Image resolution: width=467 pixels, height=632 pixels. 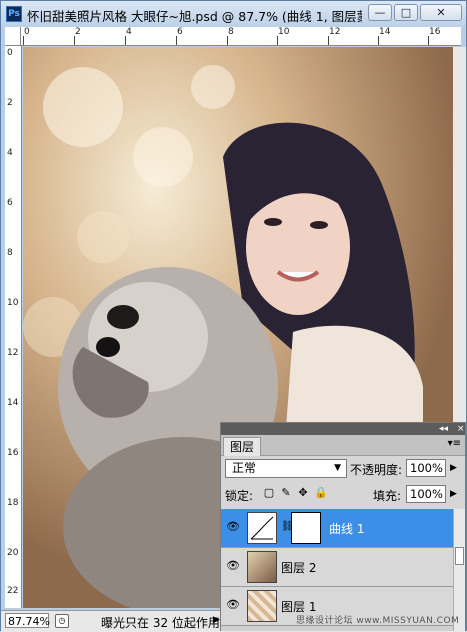 I want to click on layer-mask-thumbnail, so click(x=306, y=528).